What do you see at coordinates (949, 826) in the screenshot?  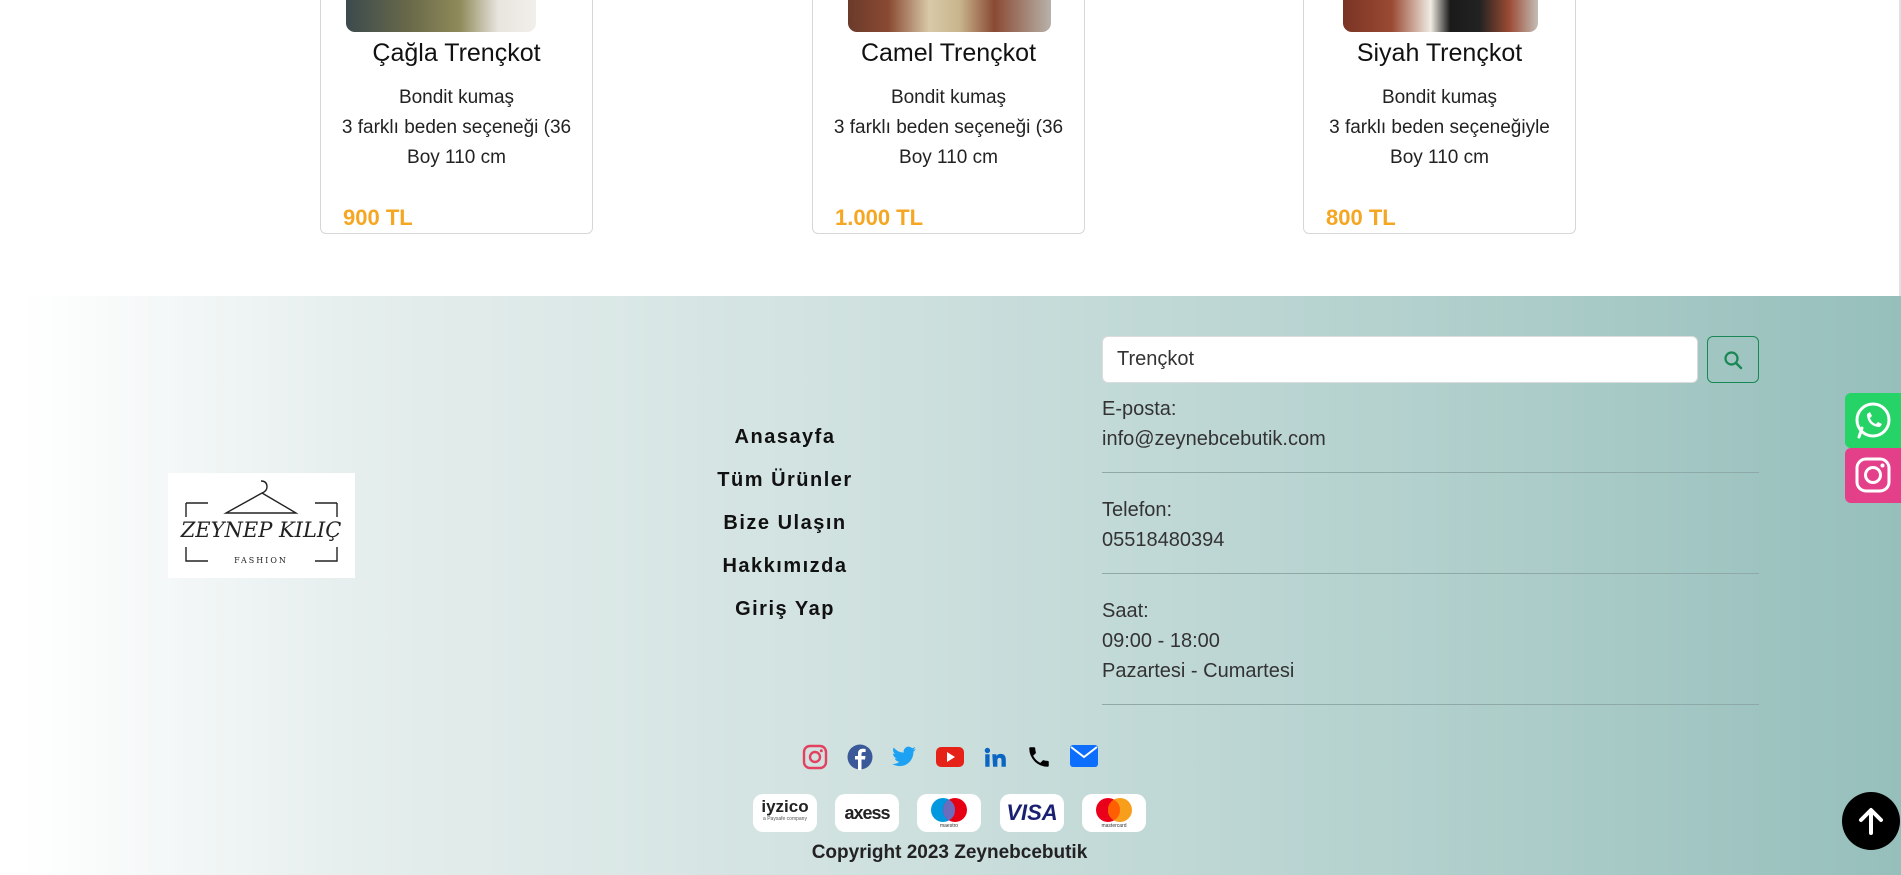 I see `payment-label: maestro` at bounding box center [949, 826].